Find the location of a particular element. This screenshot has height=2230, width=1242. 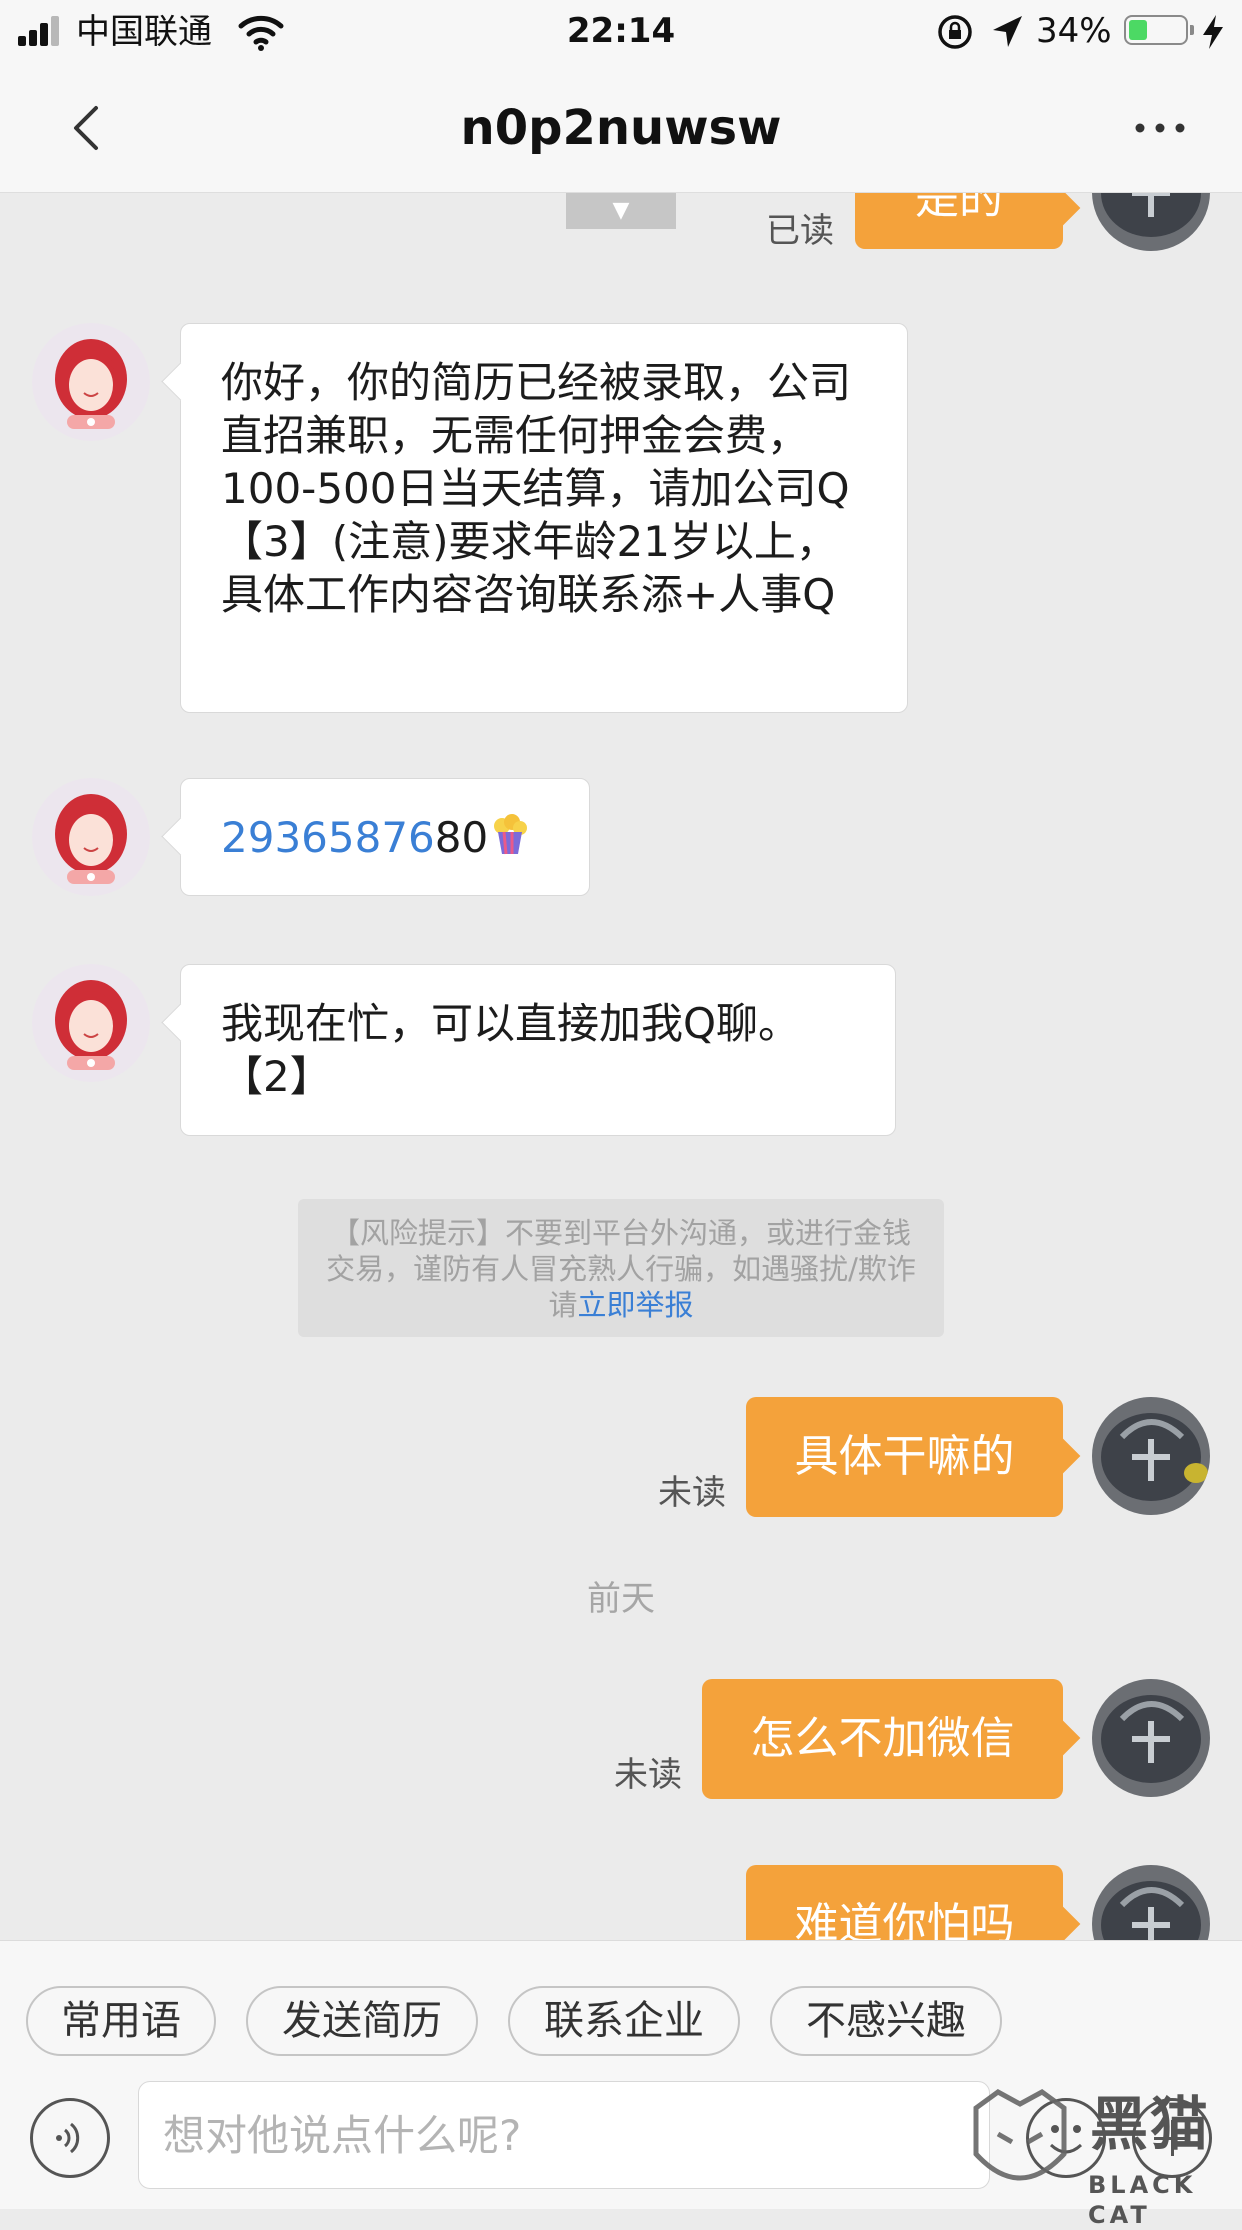

battery-percent: 34% is located at coordinates (1074, 31).